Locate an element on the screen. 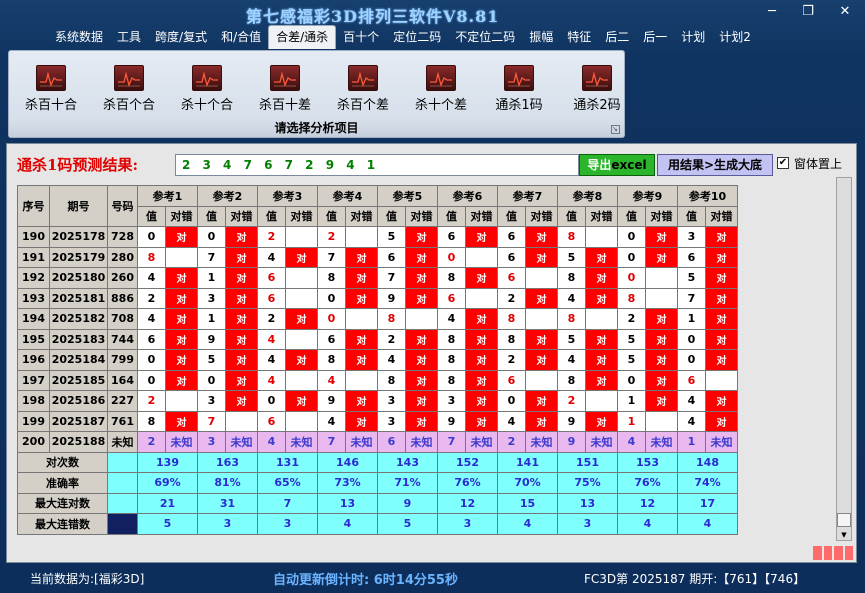 The image size is (865, 593). ref-header: 参考9 is located at coordinates (647, 196).